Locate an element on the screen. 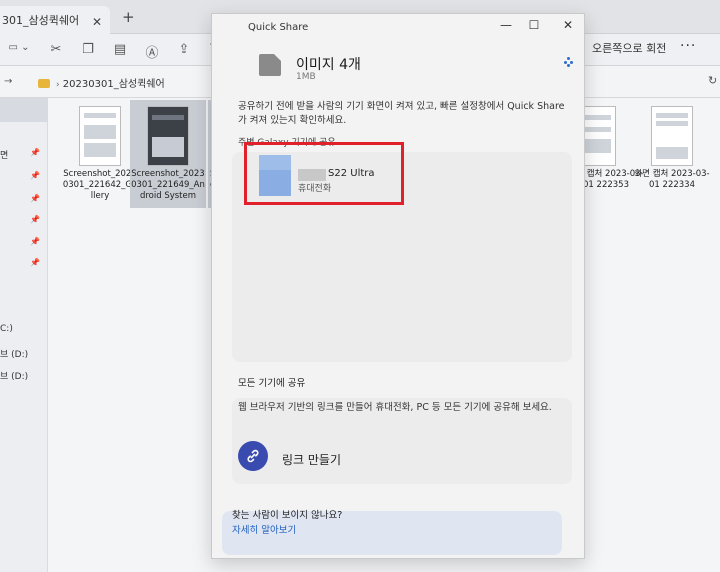 The image size is (720, 572). explorer-tab: 301_삼성퀵쉐어 ✕ is located at coordinates (55, 20).